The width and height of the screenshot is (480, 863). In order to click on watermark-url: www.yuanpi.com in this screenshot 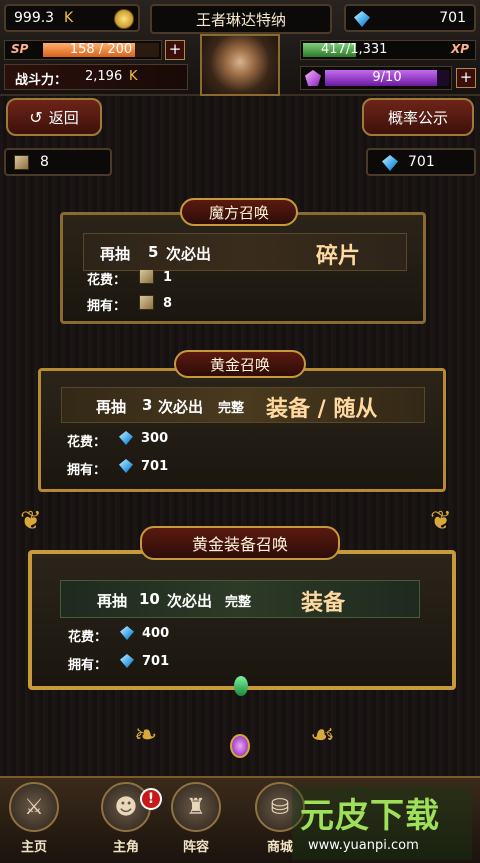, I will do `click(363, 845)`.